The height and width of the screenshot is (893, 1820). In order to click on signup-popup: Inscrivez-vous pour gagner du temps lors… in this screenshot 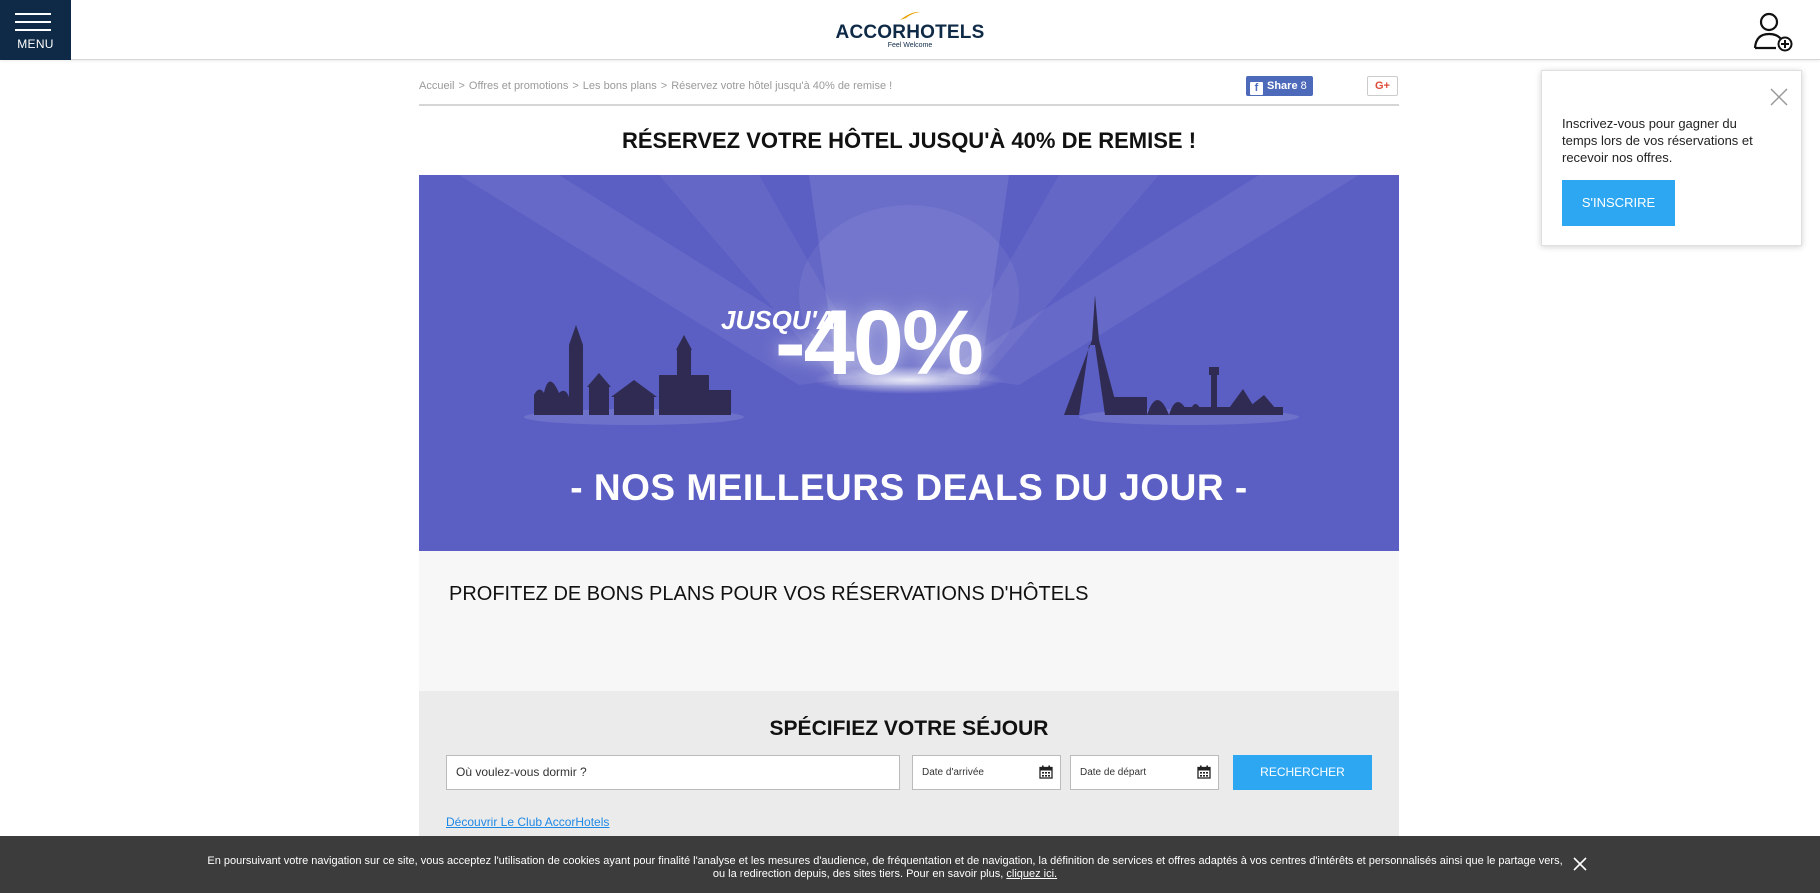, I will do `click(1671, 158)`.